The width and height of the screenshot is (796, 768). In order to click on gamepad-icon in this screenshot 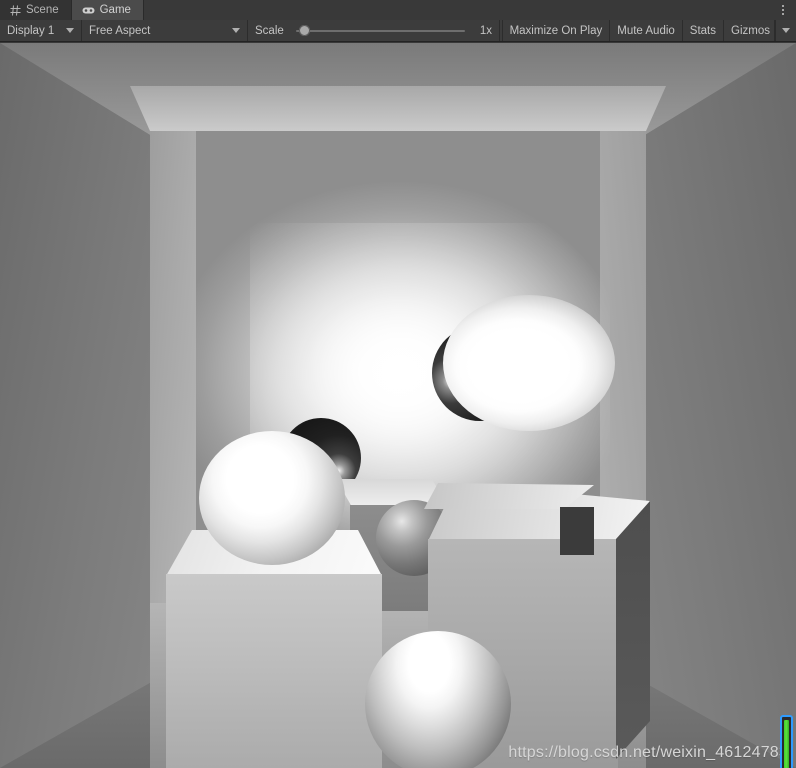, I will do `click(88, 10)`.